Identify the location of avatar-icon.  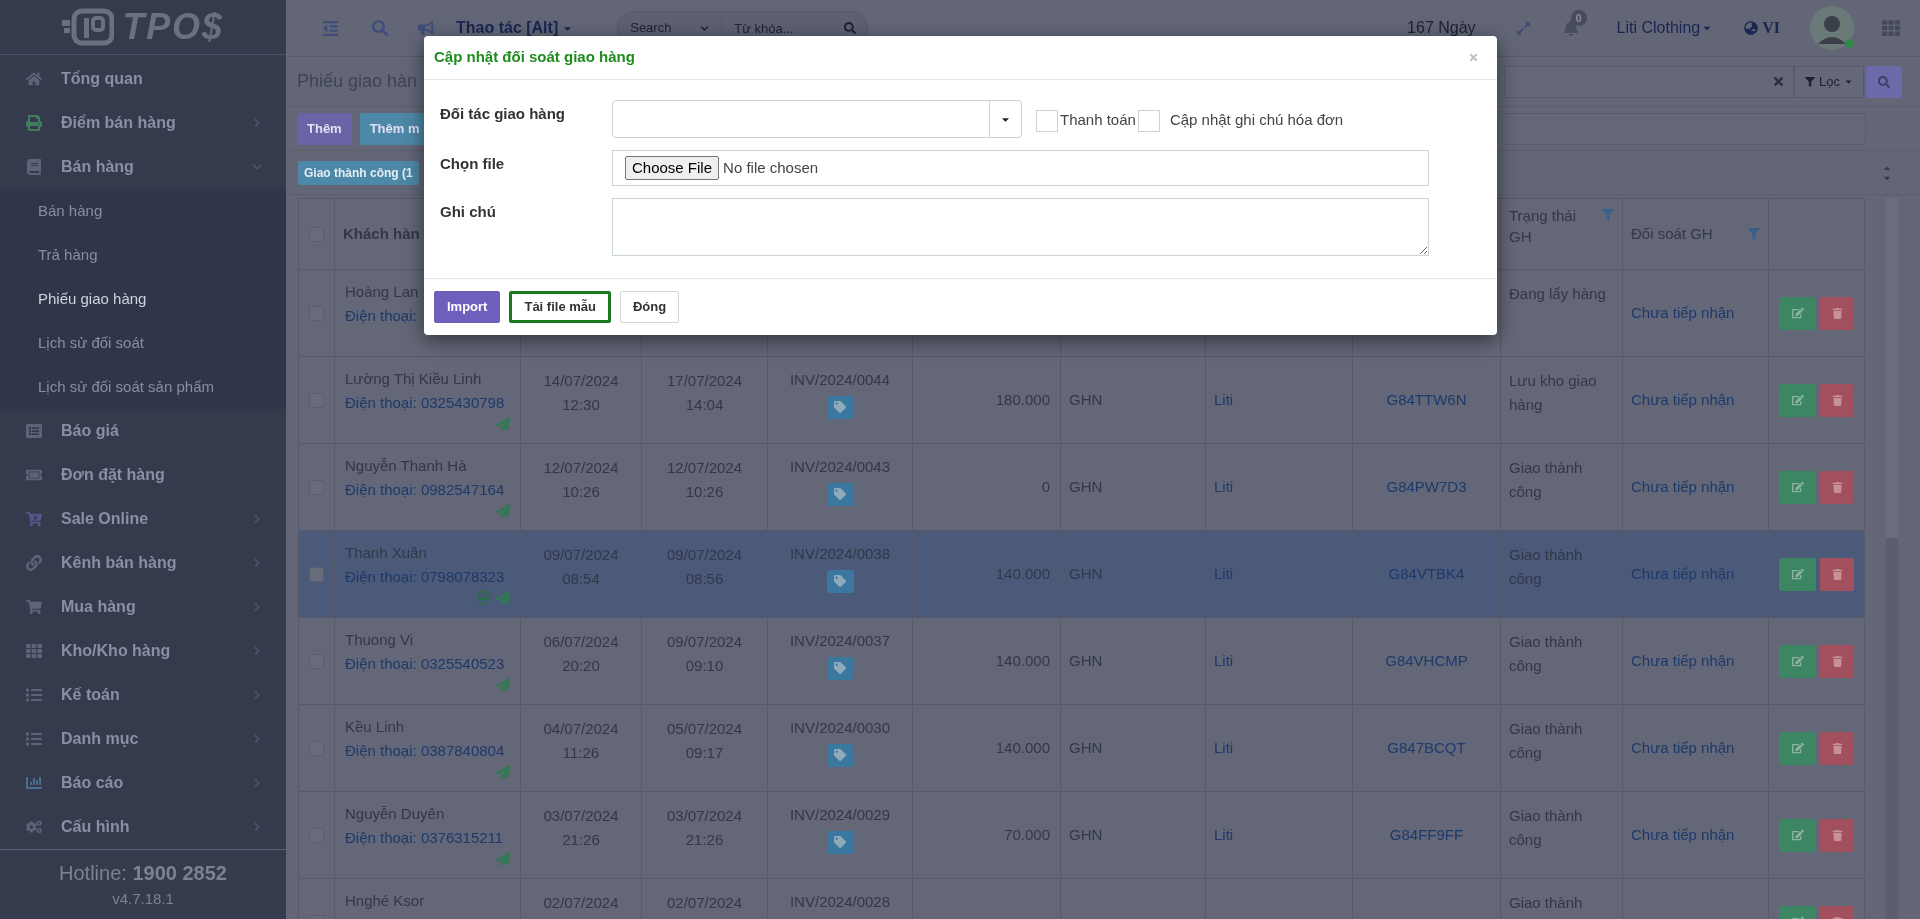
(1832, 28).